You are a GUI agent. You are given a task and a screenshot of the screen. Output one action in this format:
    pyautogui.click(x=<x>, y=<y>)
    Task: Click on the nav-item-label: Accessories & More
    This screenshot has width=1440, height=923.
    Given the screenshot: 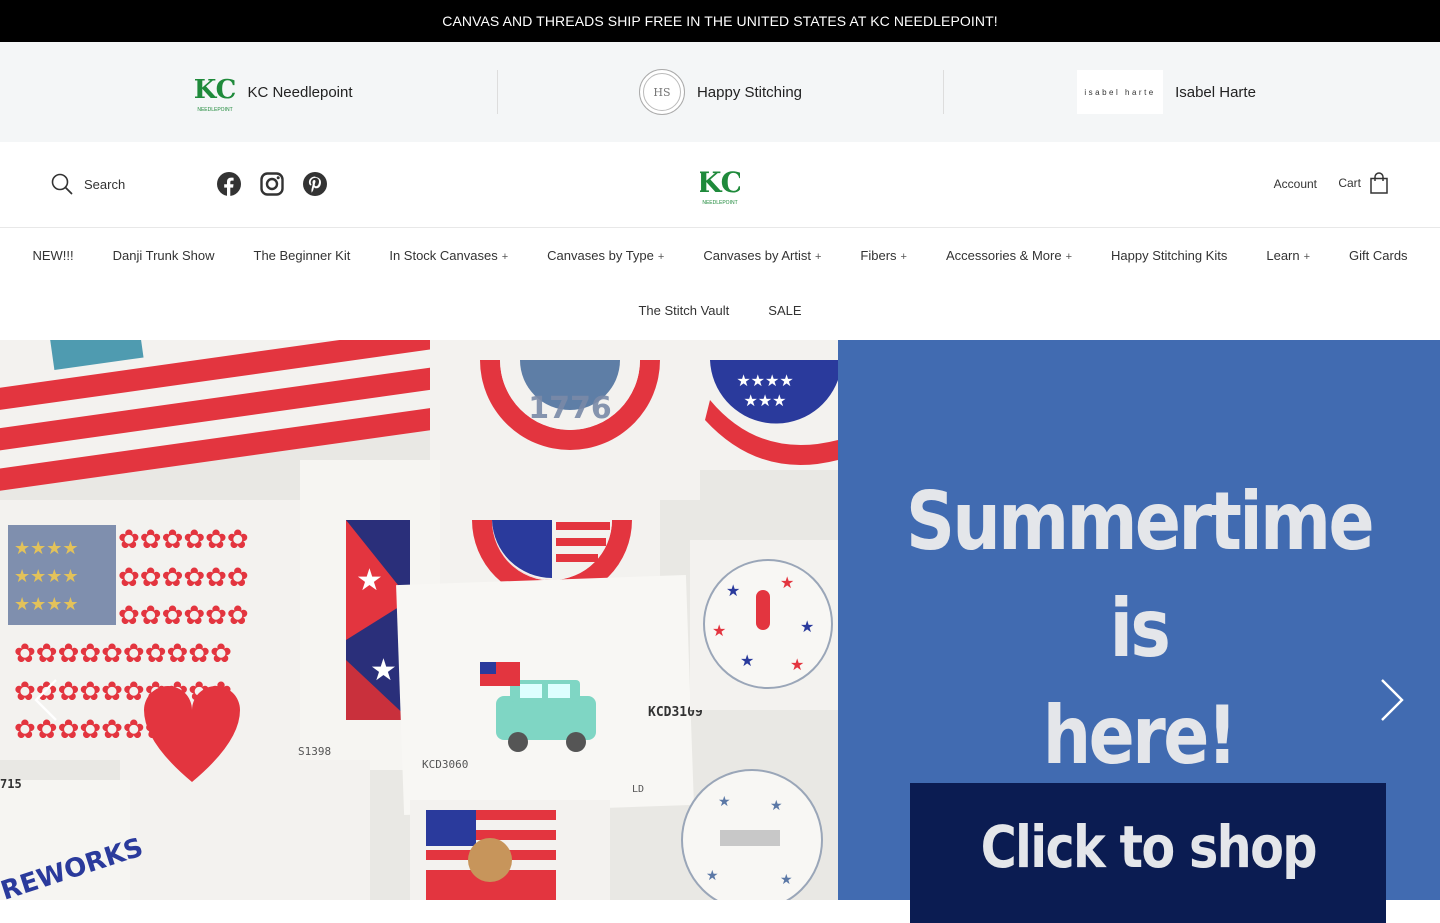 What is the action you would take?
    pyautogui.click(x=1003, y=255)
    